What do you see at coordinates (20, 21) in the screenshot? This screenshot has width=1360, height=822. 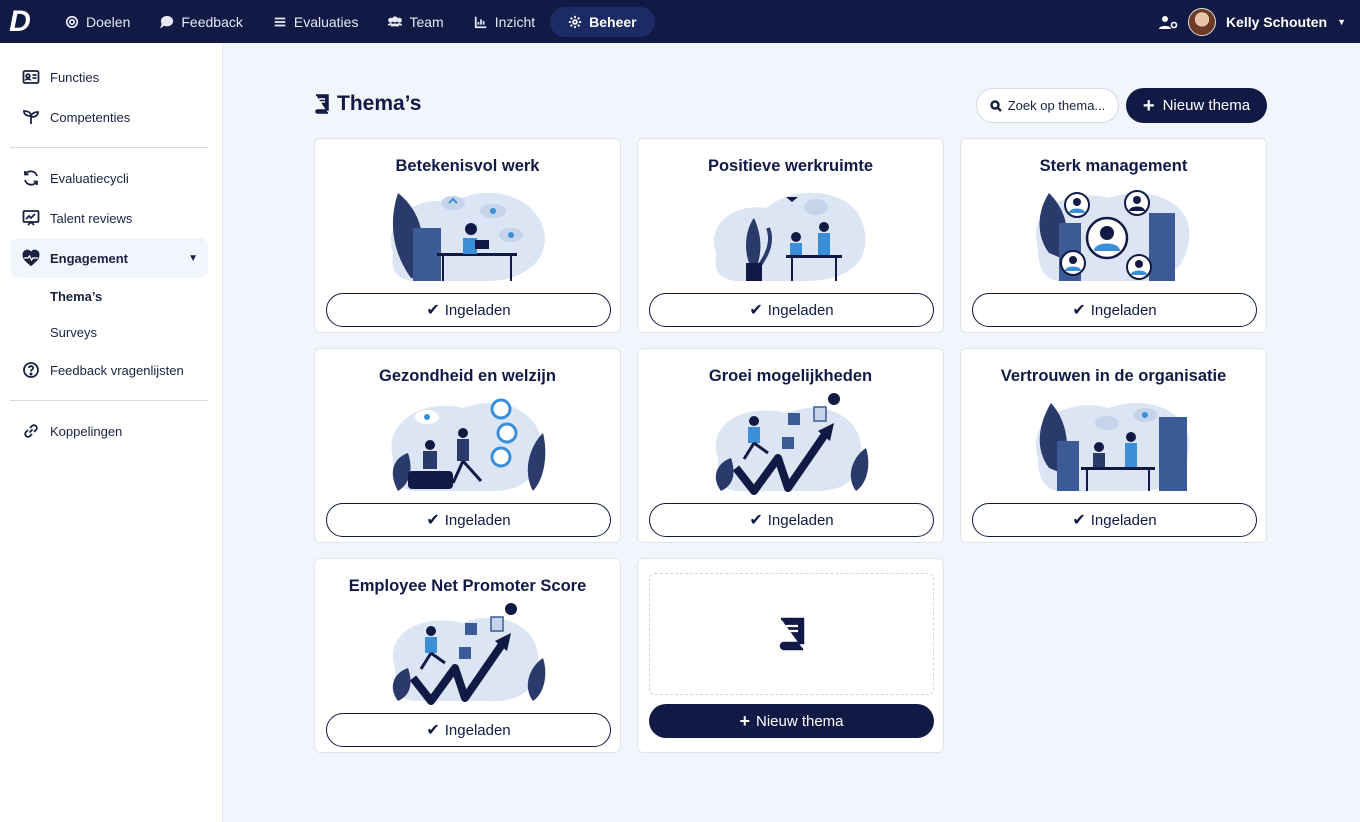 I see `app-logo: D` at bounding box center [20, 21].